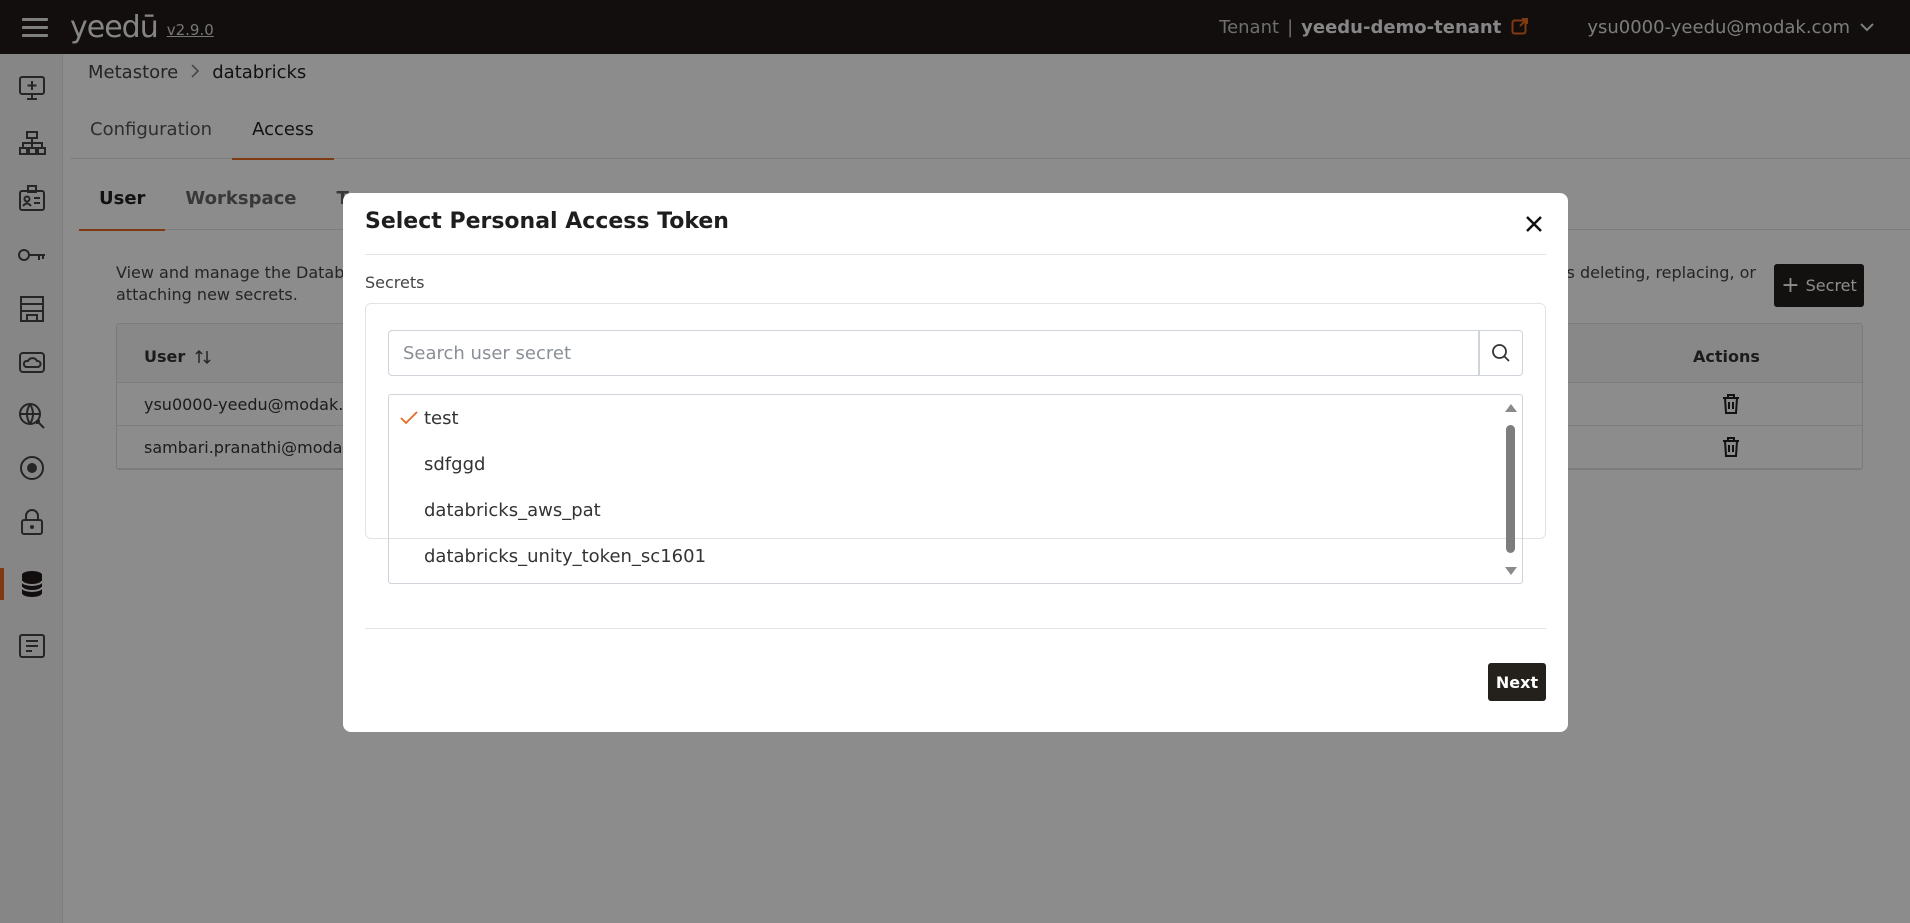 This screenshot has height=923, width=1910. I want to click on scroll-thumb, so click(1510, 489).